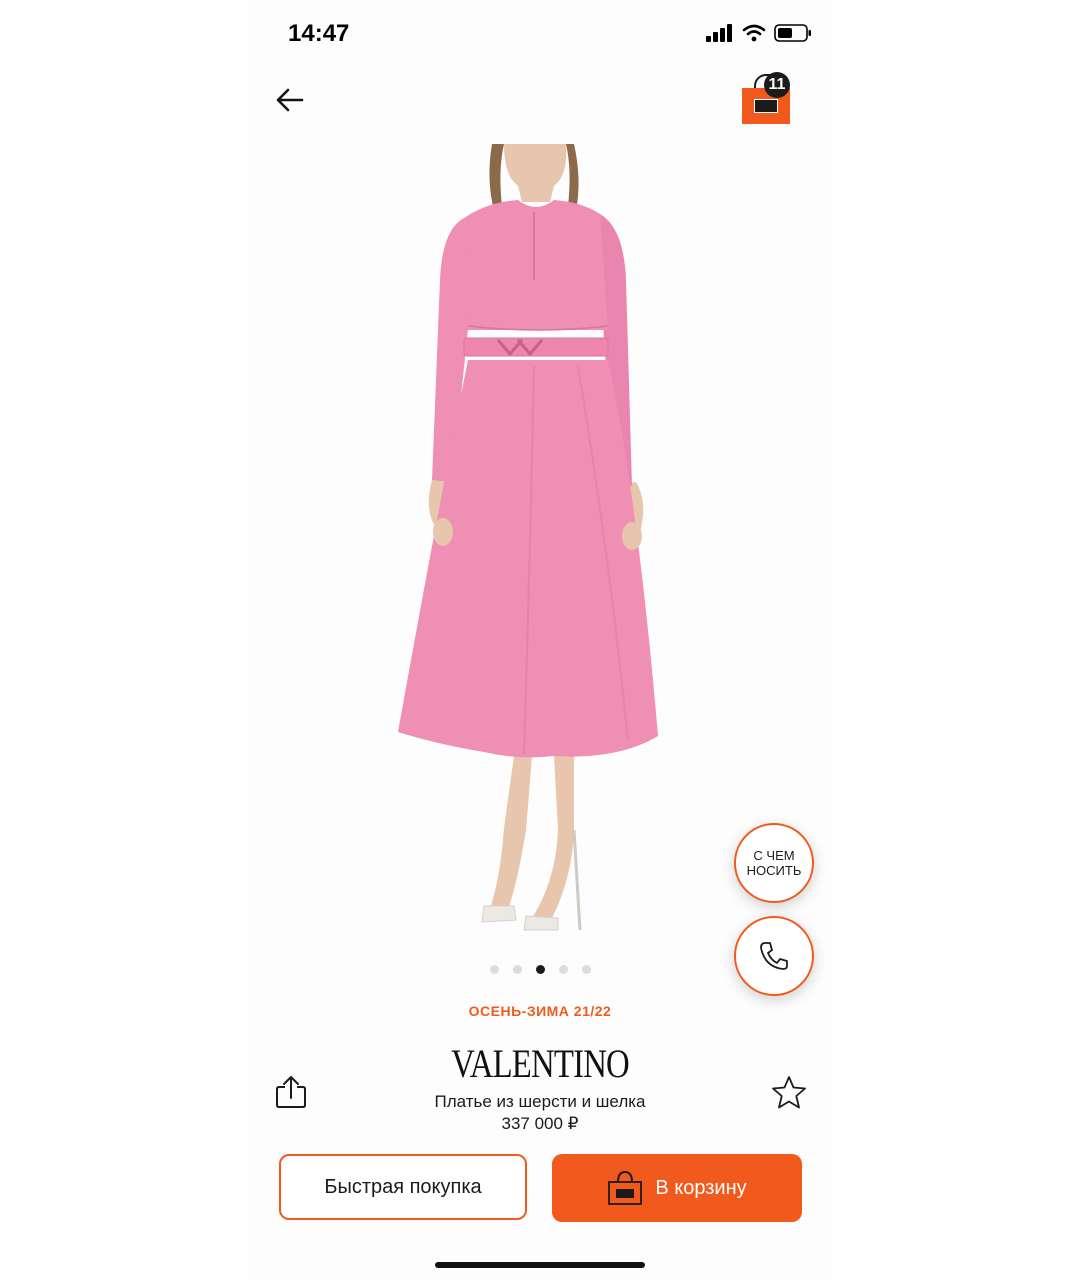 This screenshot has height=1280, width=1080. Describe the element at coordinates (777, 85) in the screenshot. I see `cart-count-badge: 11` at that location.